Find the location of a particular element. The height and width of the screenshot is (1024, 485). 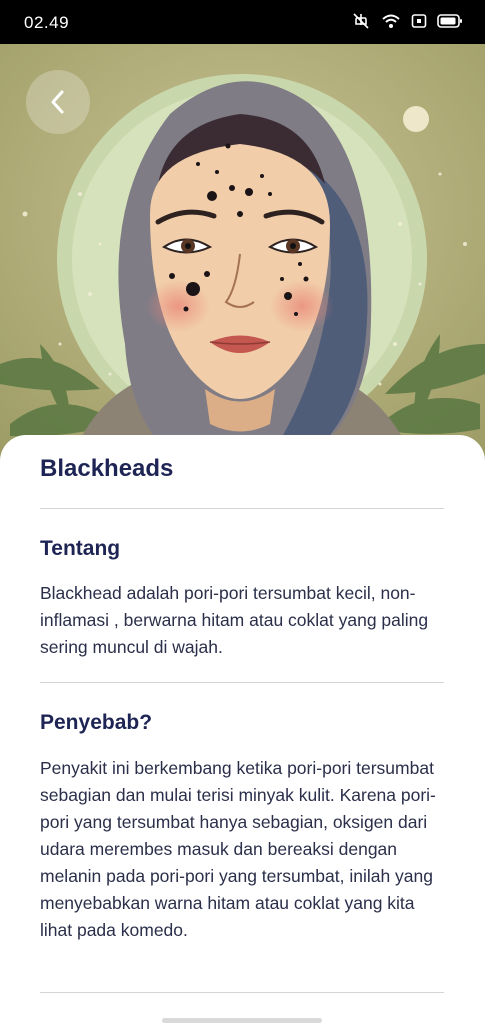

chevron-left-icon is located at coordinates (57, 102).